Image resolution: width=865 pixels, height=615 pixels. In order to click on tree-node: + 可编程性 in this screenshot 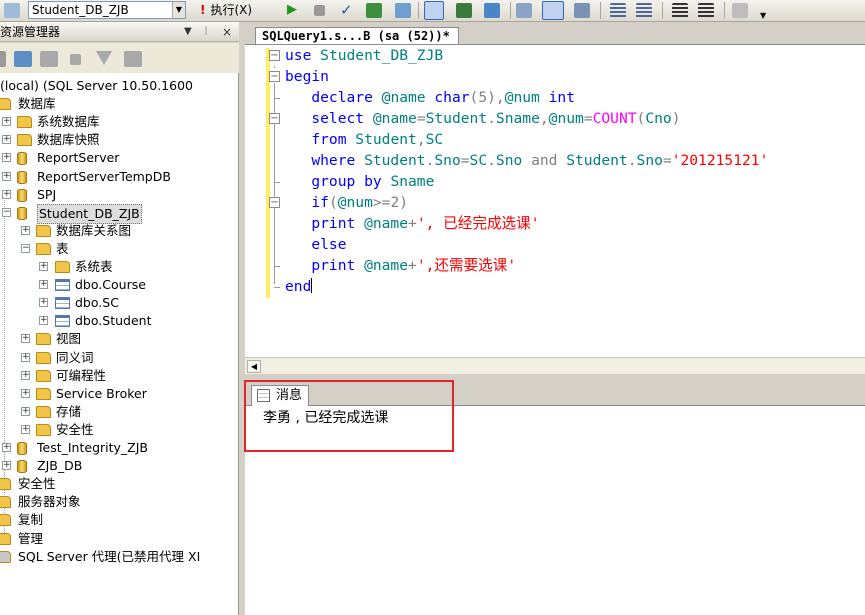, I will do `click(119, 376)`.